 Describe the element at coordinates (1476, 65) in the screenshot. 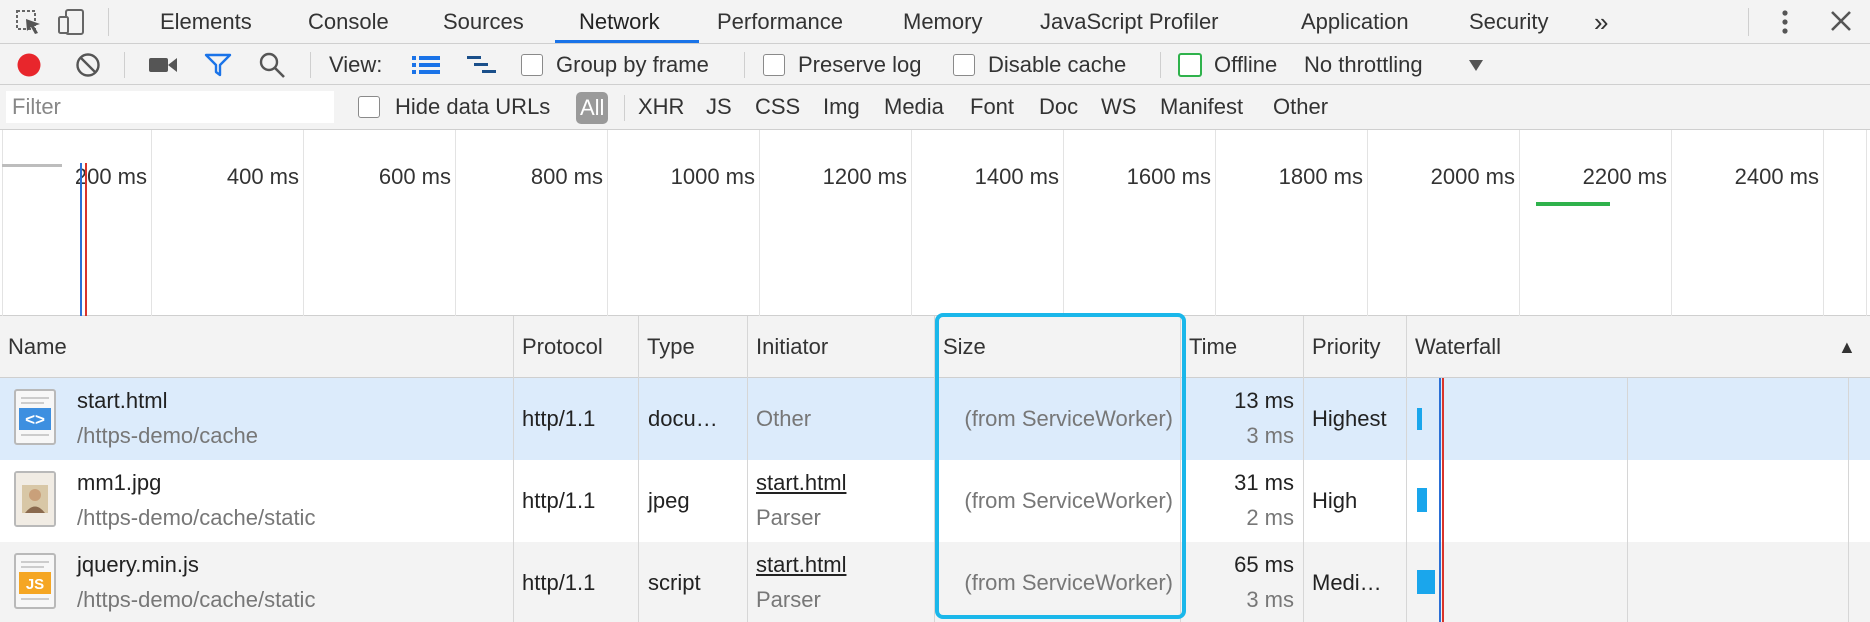

I see `chevron-down-icon` at that location.